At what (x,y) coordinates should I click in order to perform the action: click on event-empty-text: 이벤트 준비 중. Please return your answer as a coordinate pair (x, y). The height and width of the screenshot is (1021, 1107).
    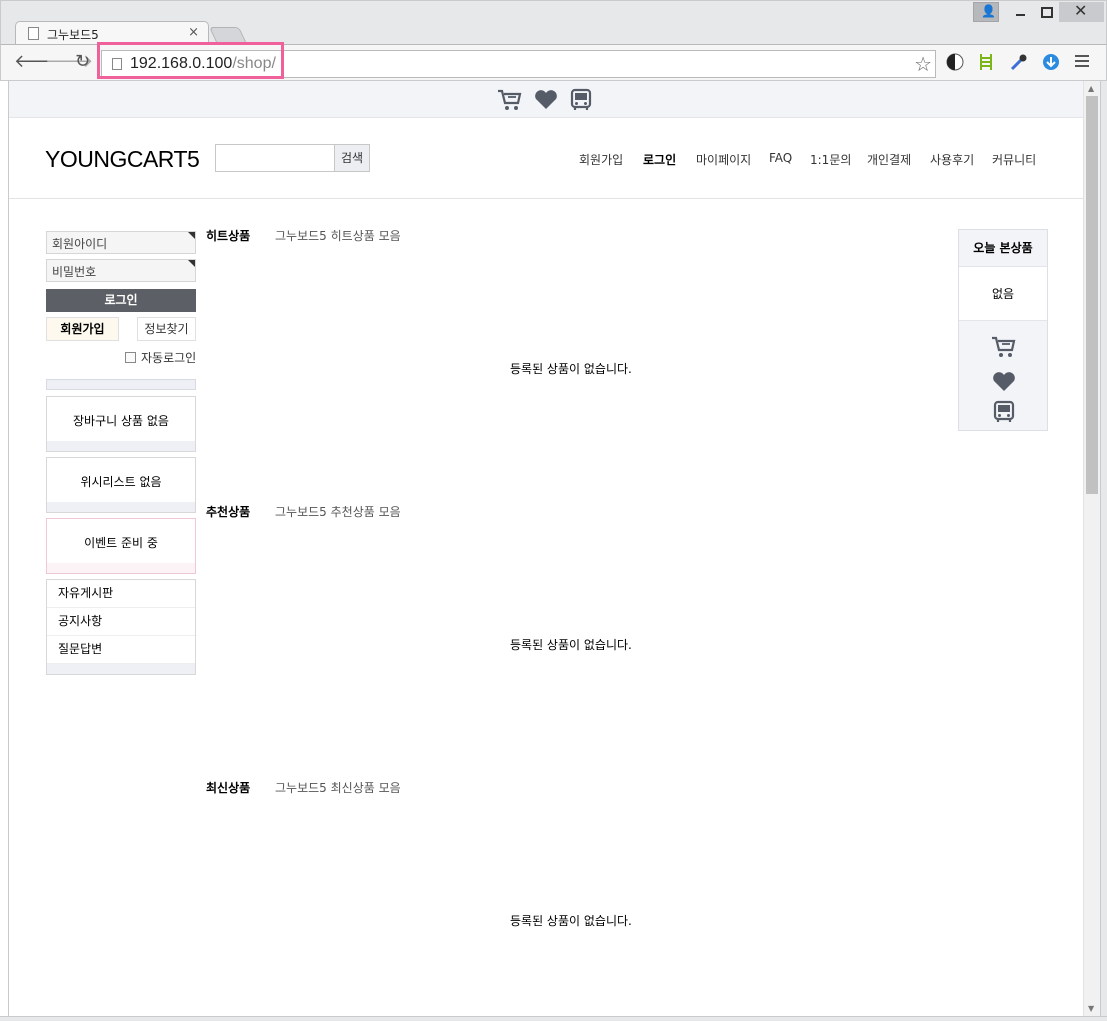
    Looking at the image, I should click on (121, 543).